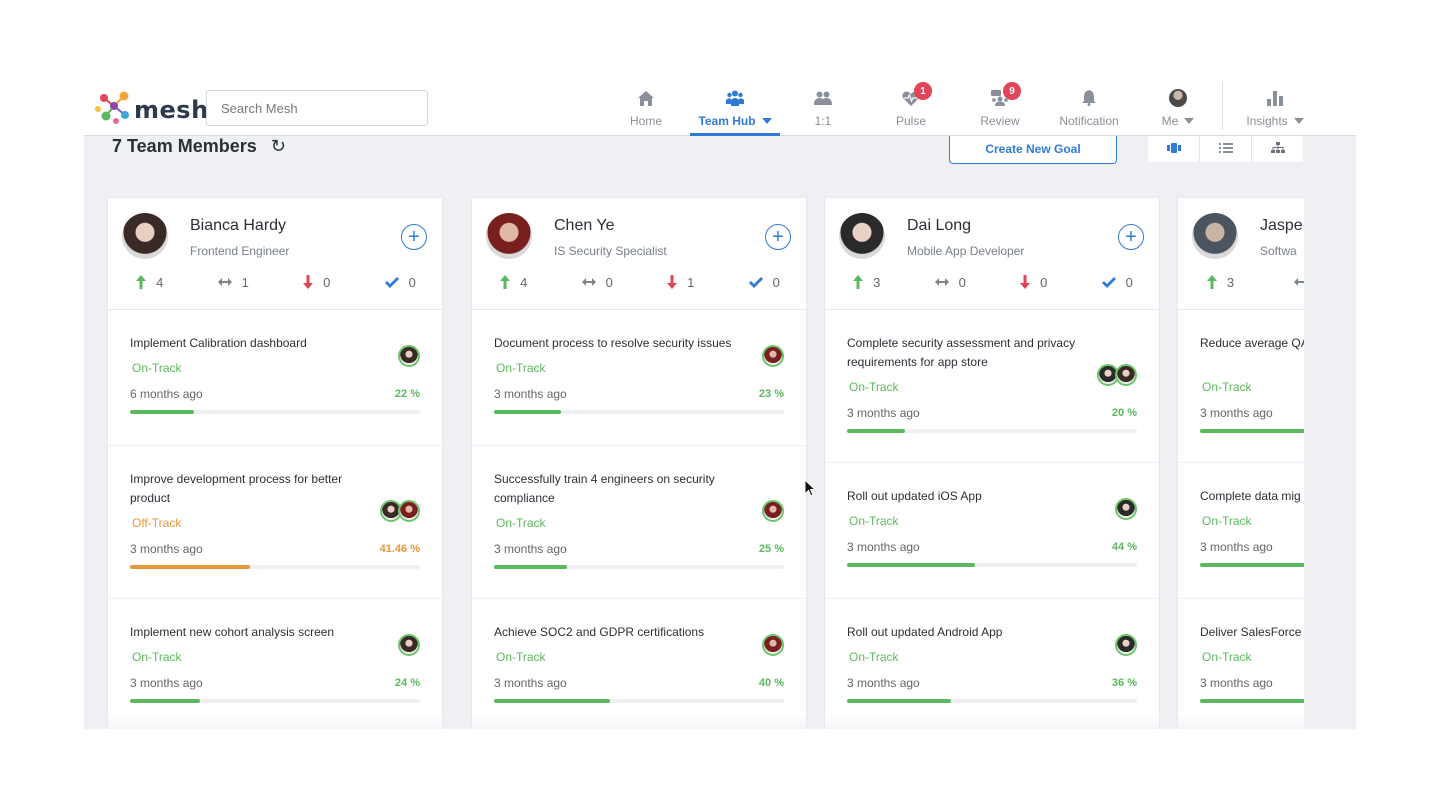 The width and height of the screenshot is (1440, 810). What do you see at coordinates (1000, 106) in the screenshot?
I see `nav-review: 9 Review` at bounding box center [1000, 106].